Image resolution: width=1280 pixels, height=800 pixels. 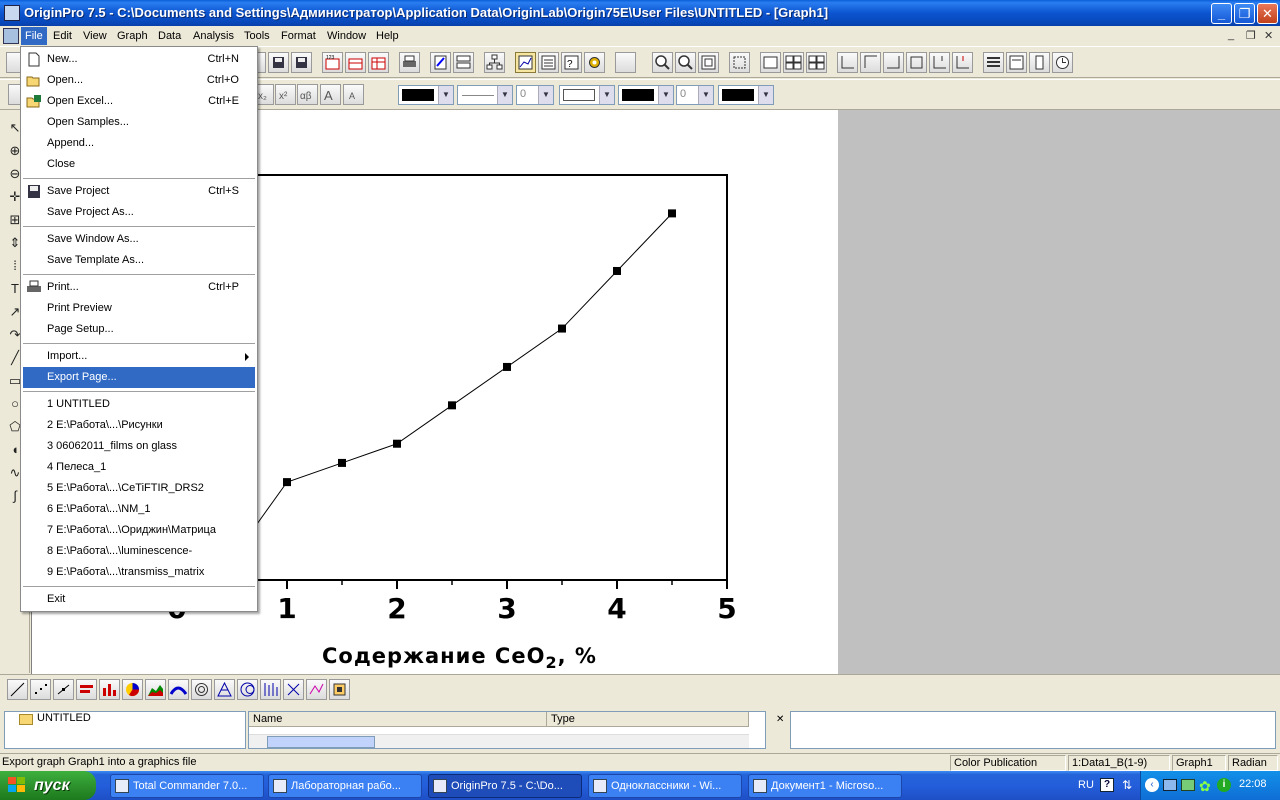 I want to click on menu-close: Close, so click(x=139, y=164).